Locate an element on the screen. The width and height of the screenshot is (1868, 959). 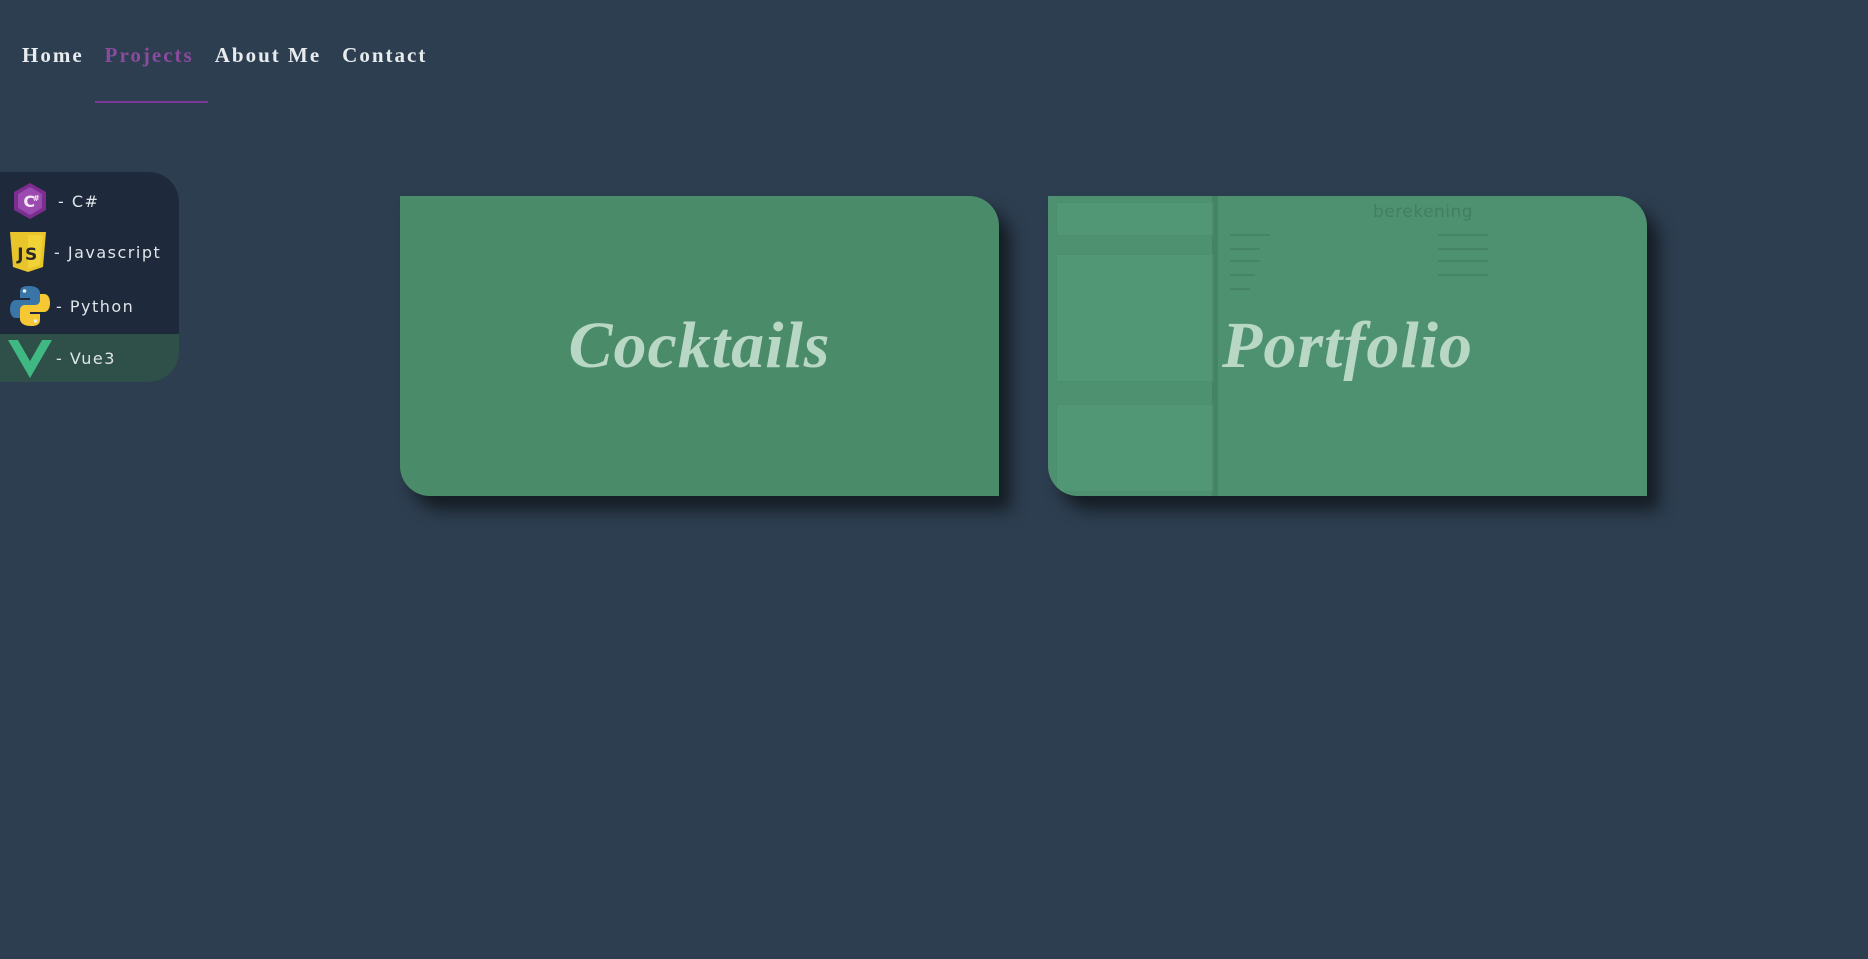
javascript-icon: JS is located at coordinates (28, 252).